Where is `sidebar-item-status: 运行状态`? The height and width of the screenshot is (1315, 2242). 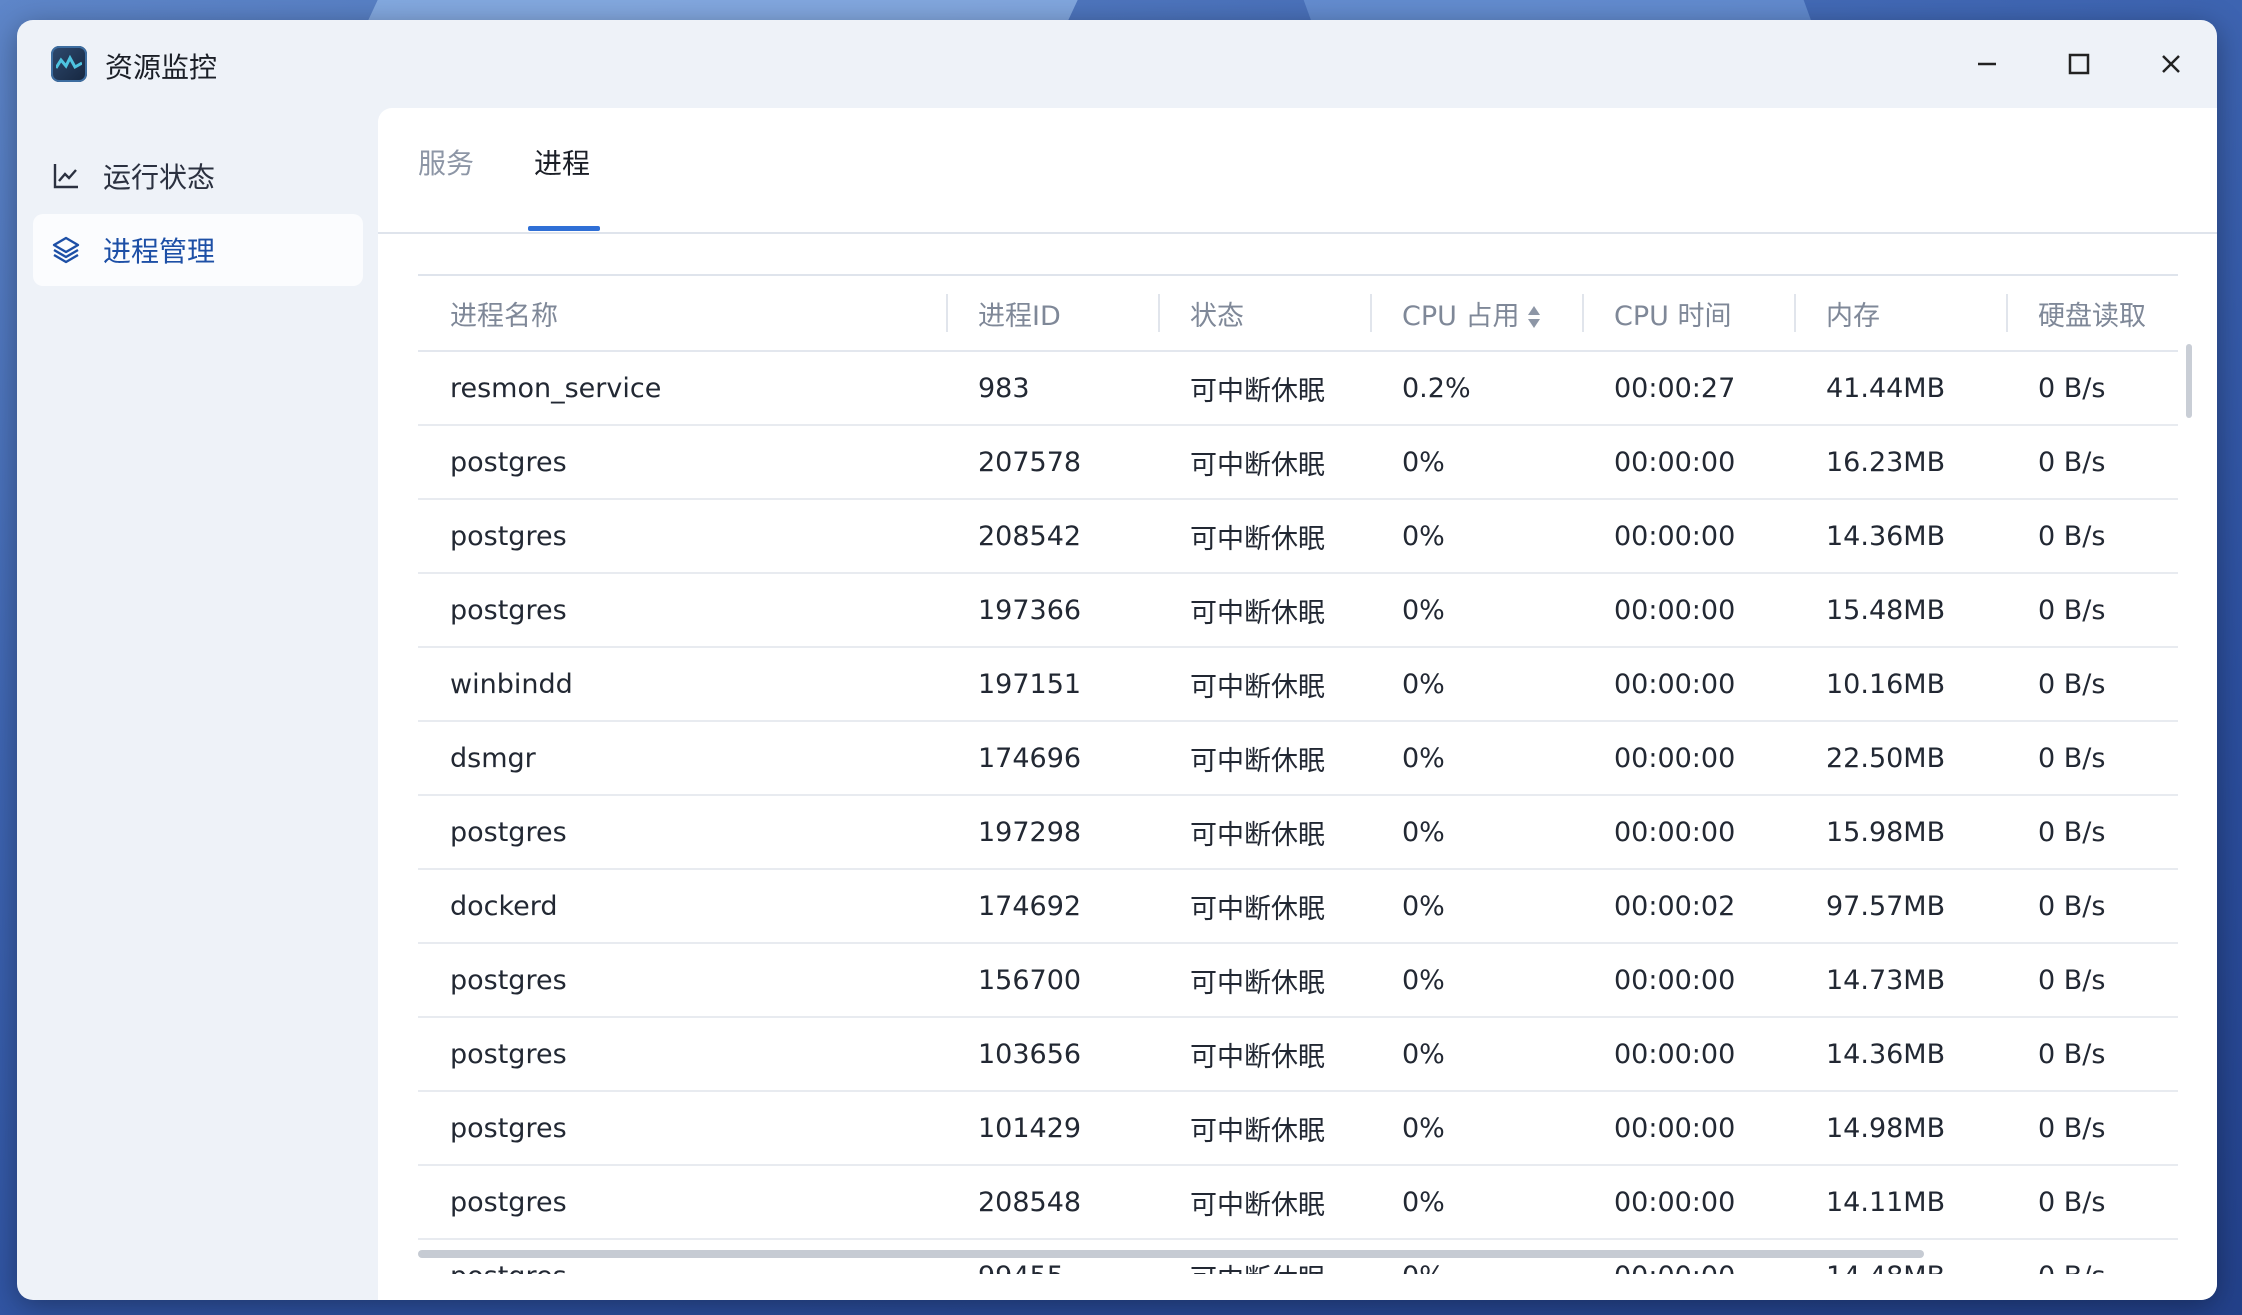 sidebar-item-status: 运行状态 is located at coordinates (198, 176).